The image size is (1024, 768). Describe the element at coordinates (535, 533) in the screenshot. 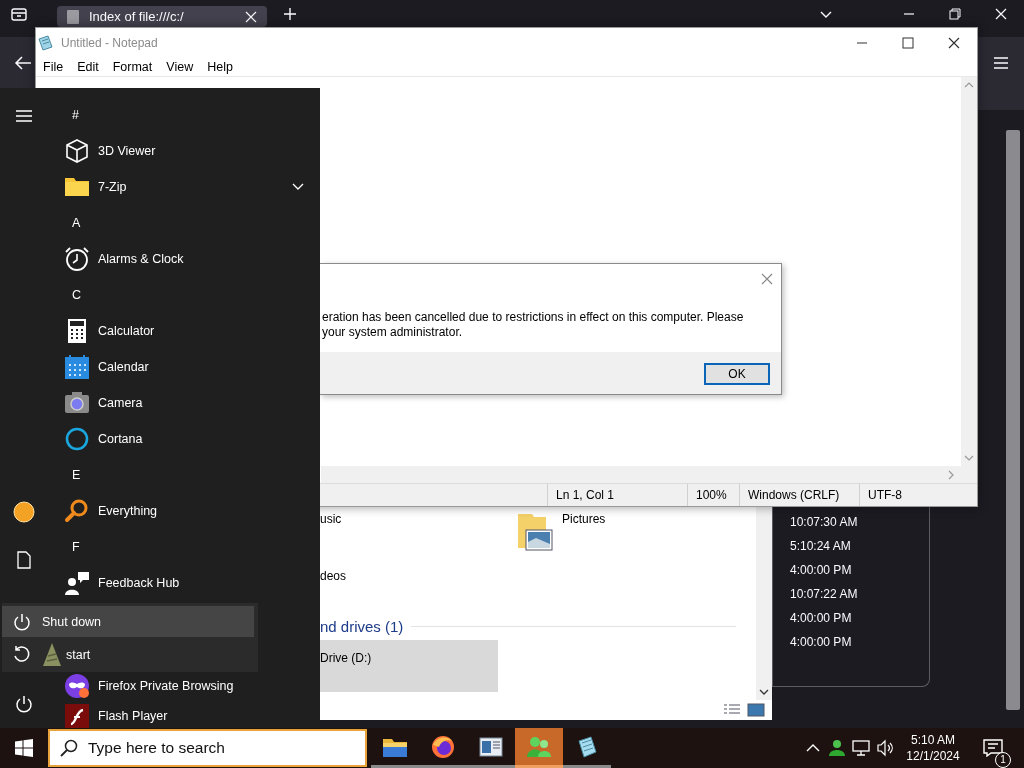

I see `picture-folder-icon` at that location.